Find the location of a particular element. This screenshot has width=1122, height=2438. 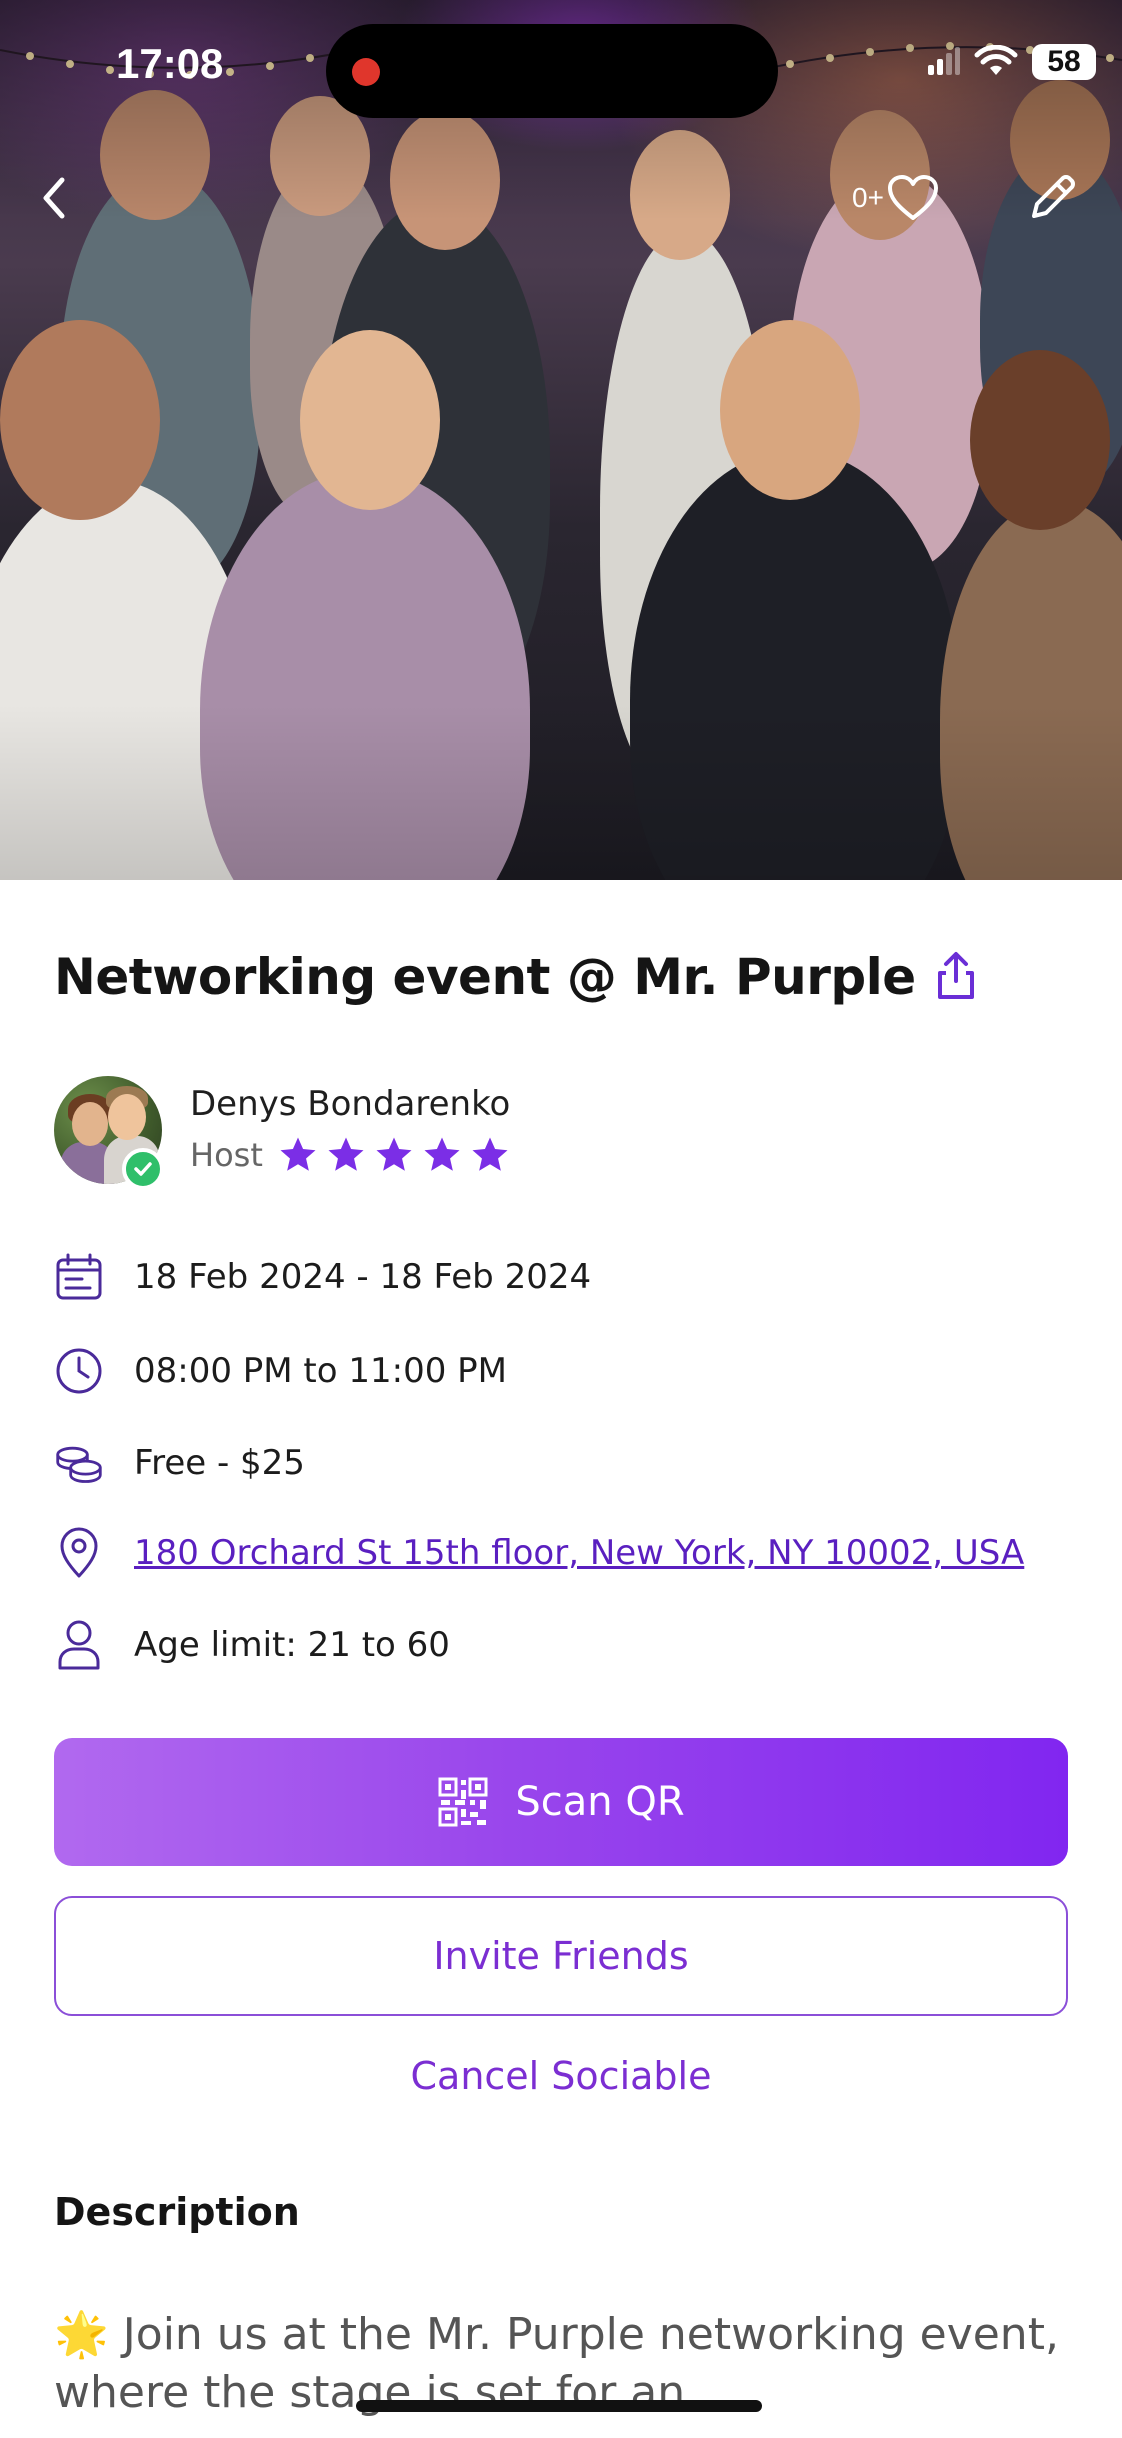

like-button: 0+ is located at coordinates (912, 198).